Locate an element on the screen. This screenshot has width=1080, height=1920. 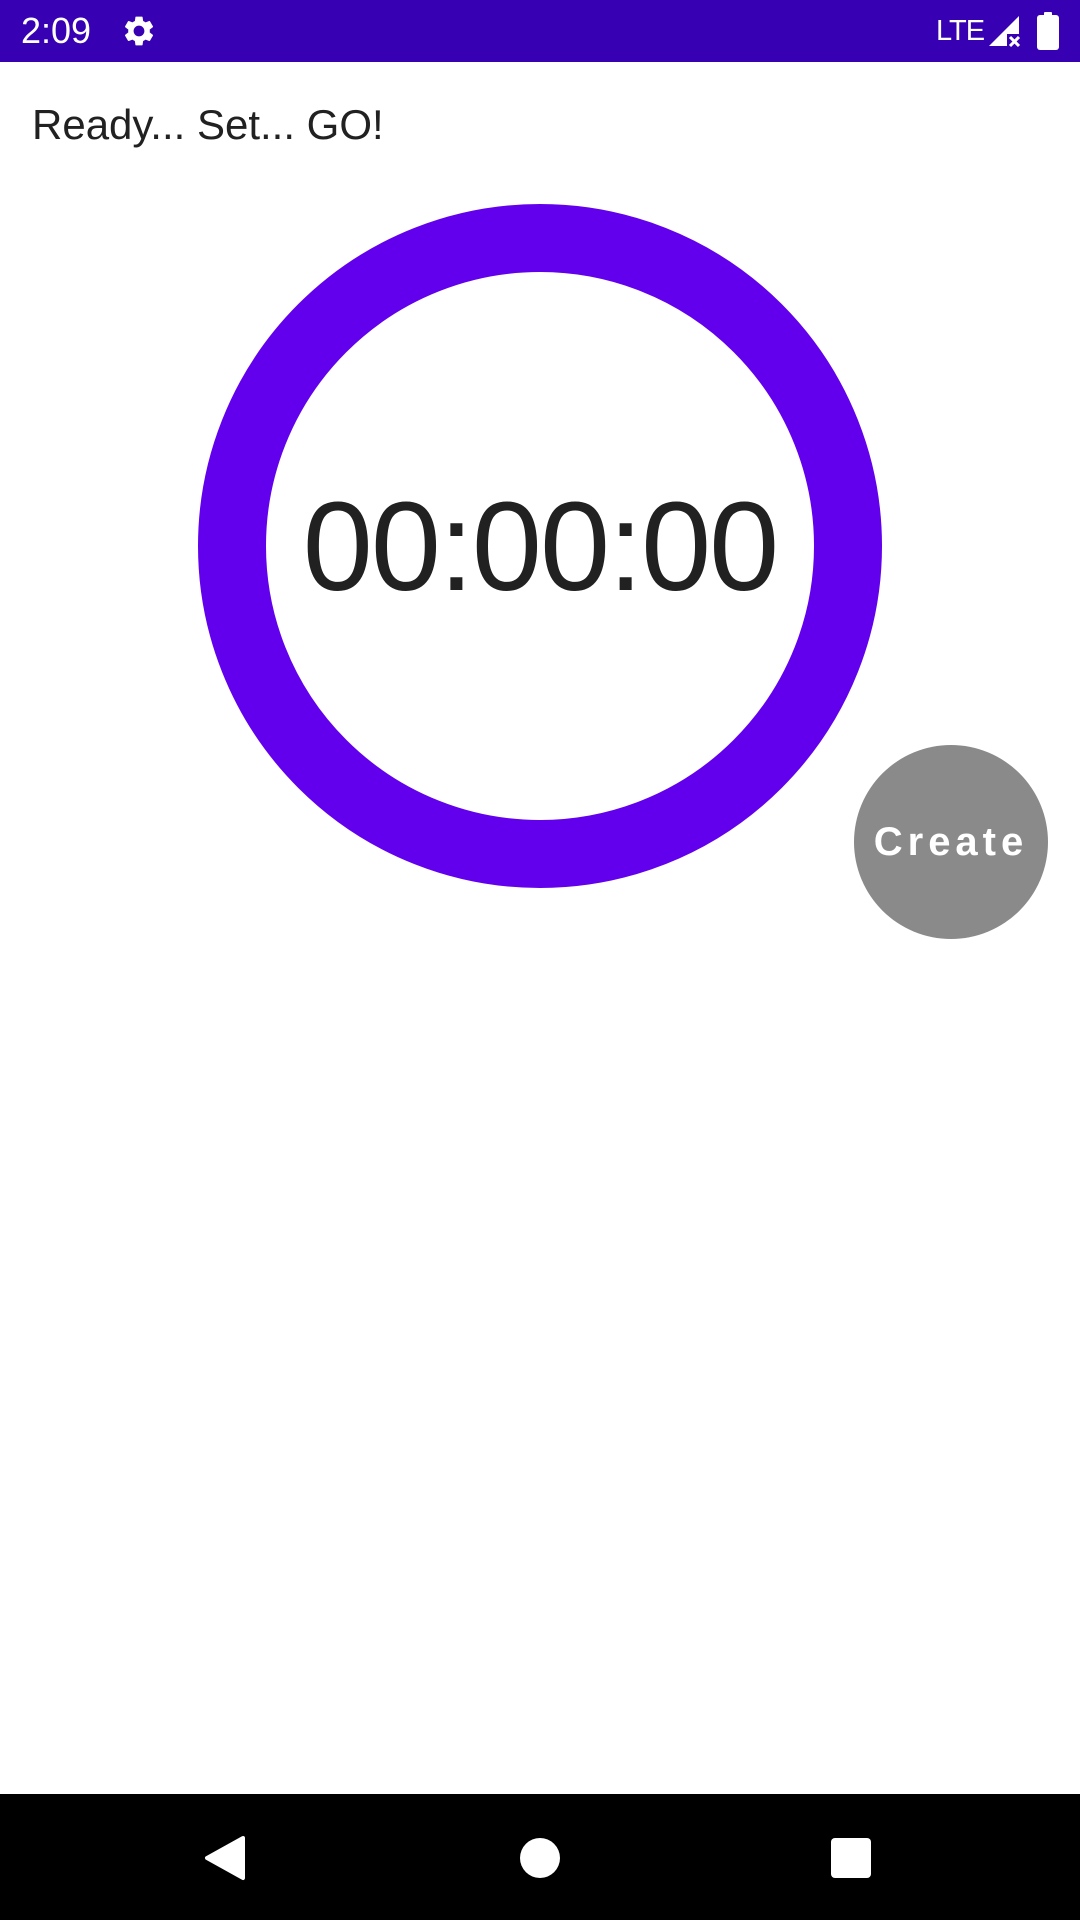
create-button: Create is located at coordinates (951, 842).